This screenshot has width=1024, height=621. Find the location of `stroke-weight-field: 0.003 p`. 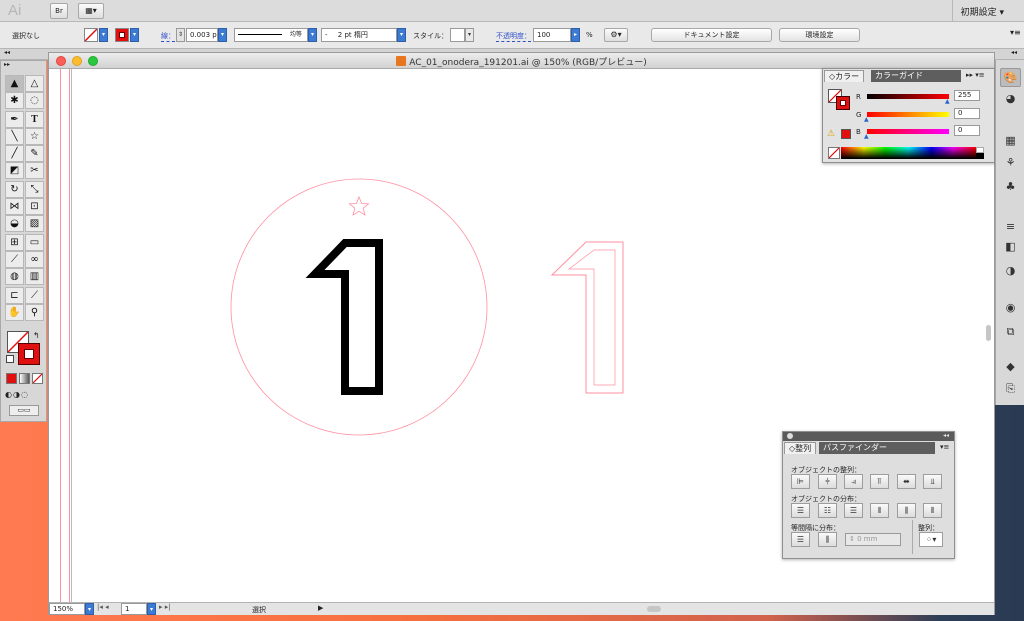

stroke-weight-field: 0.003 p is located at coordinates (202, 35).